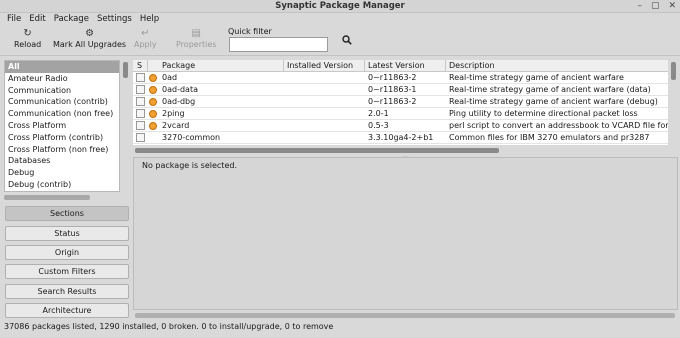 The width and height of the screenshot is (680, 338). I want to click on window-title: Synaptic Package Manager, so click(340, 6).